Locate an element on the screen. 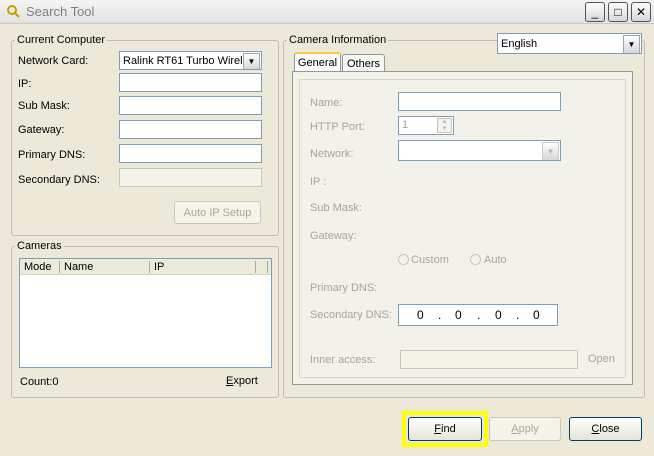  minimize-button: _ is located at coordinates (595, 12).